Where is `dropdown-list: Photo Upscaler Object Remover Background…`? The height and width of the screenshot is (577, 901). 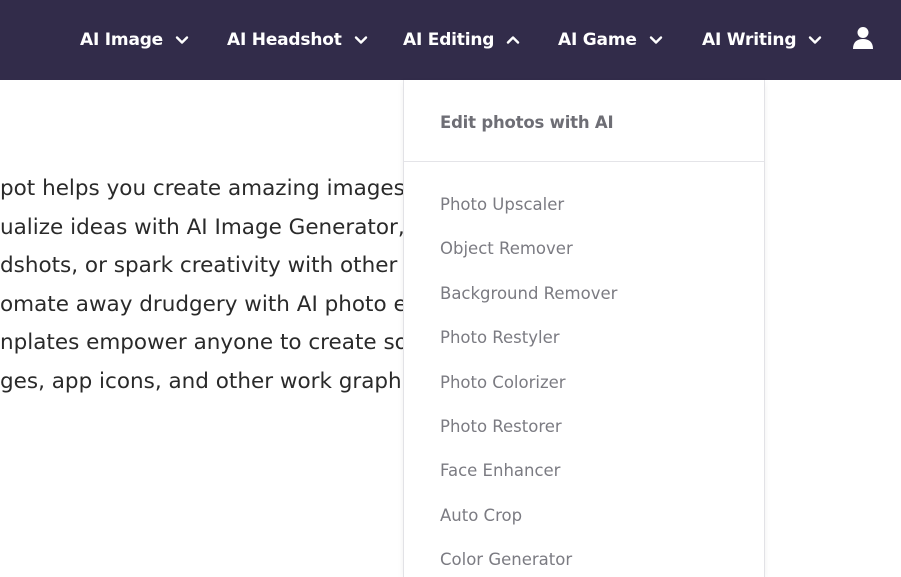
dropdown-list: Photo Upscaler Object Remover Background… is located at coordinates (528, 385).